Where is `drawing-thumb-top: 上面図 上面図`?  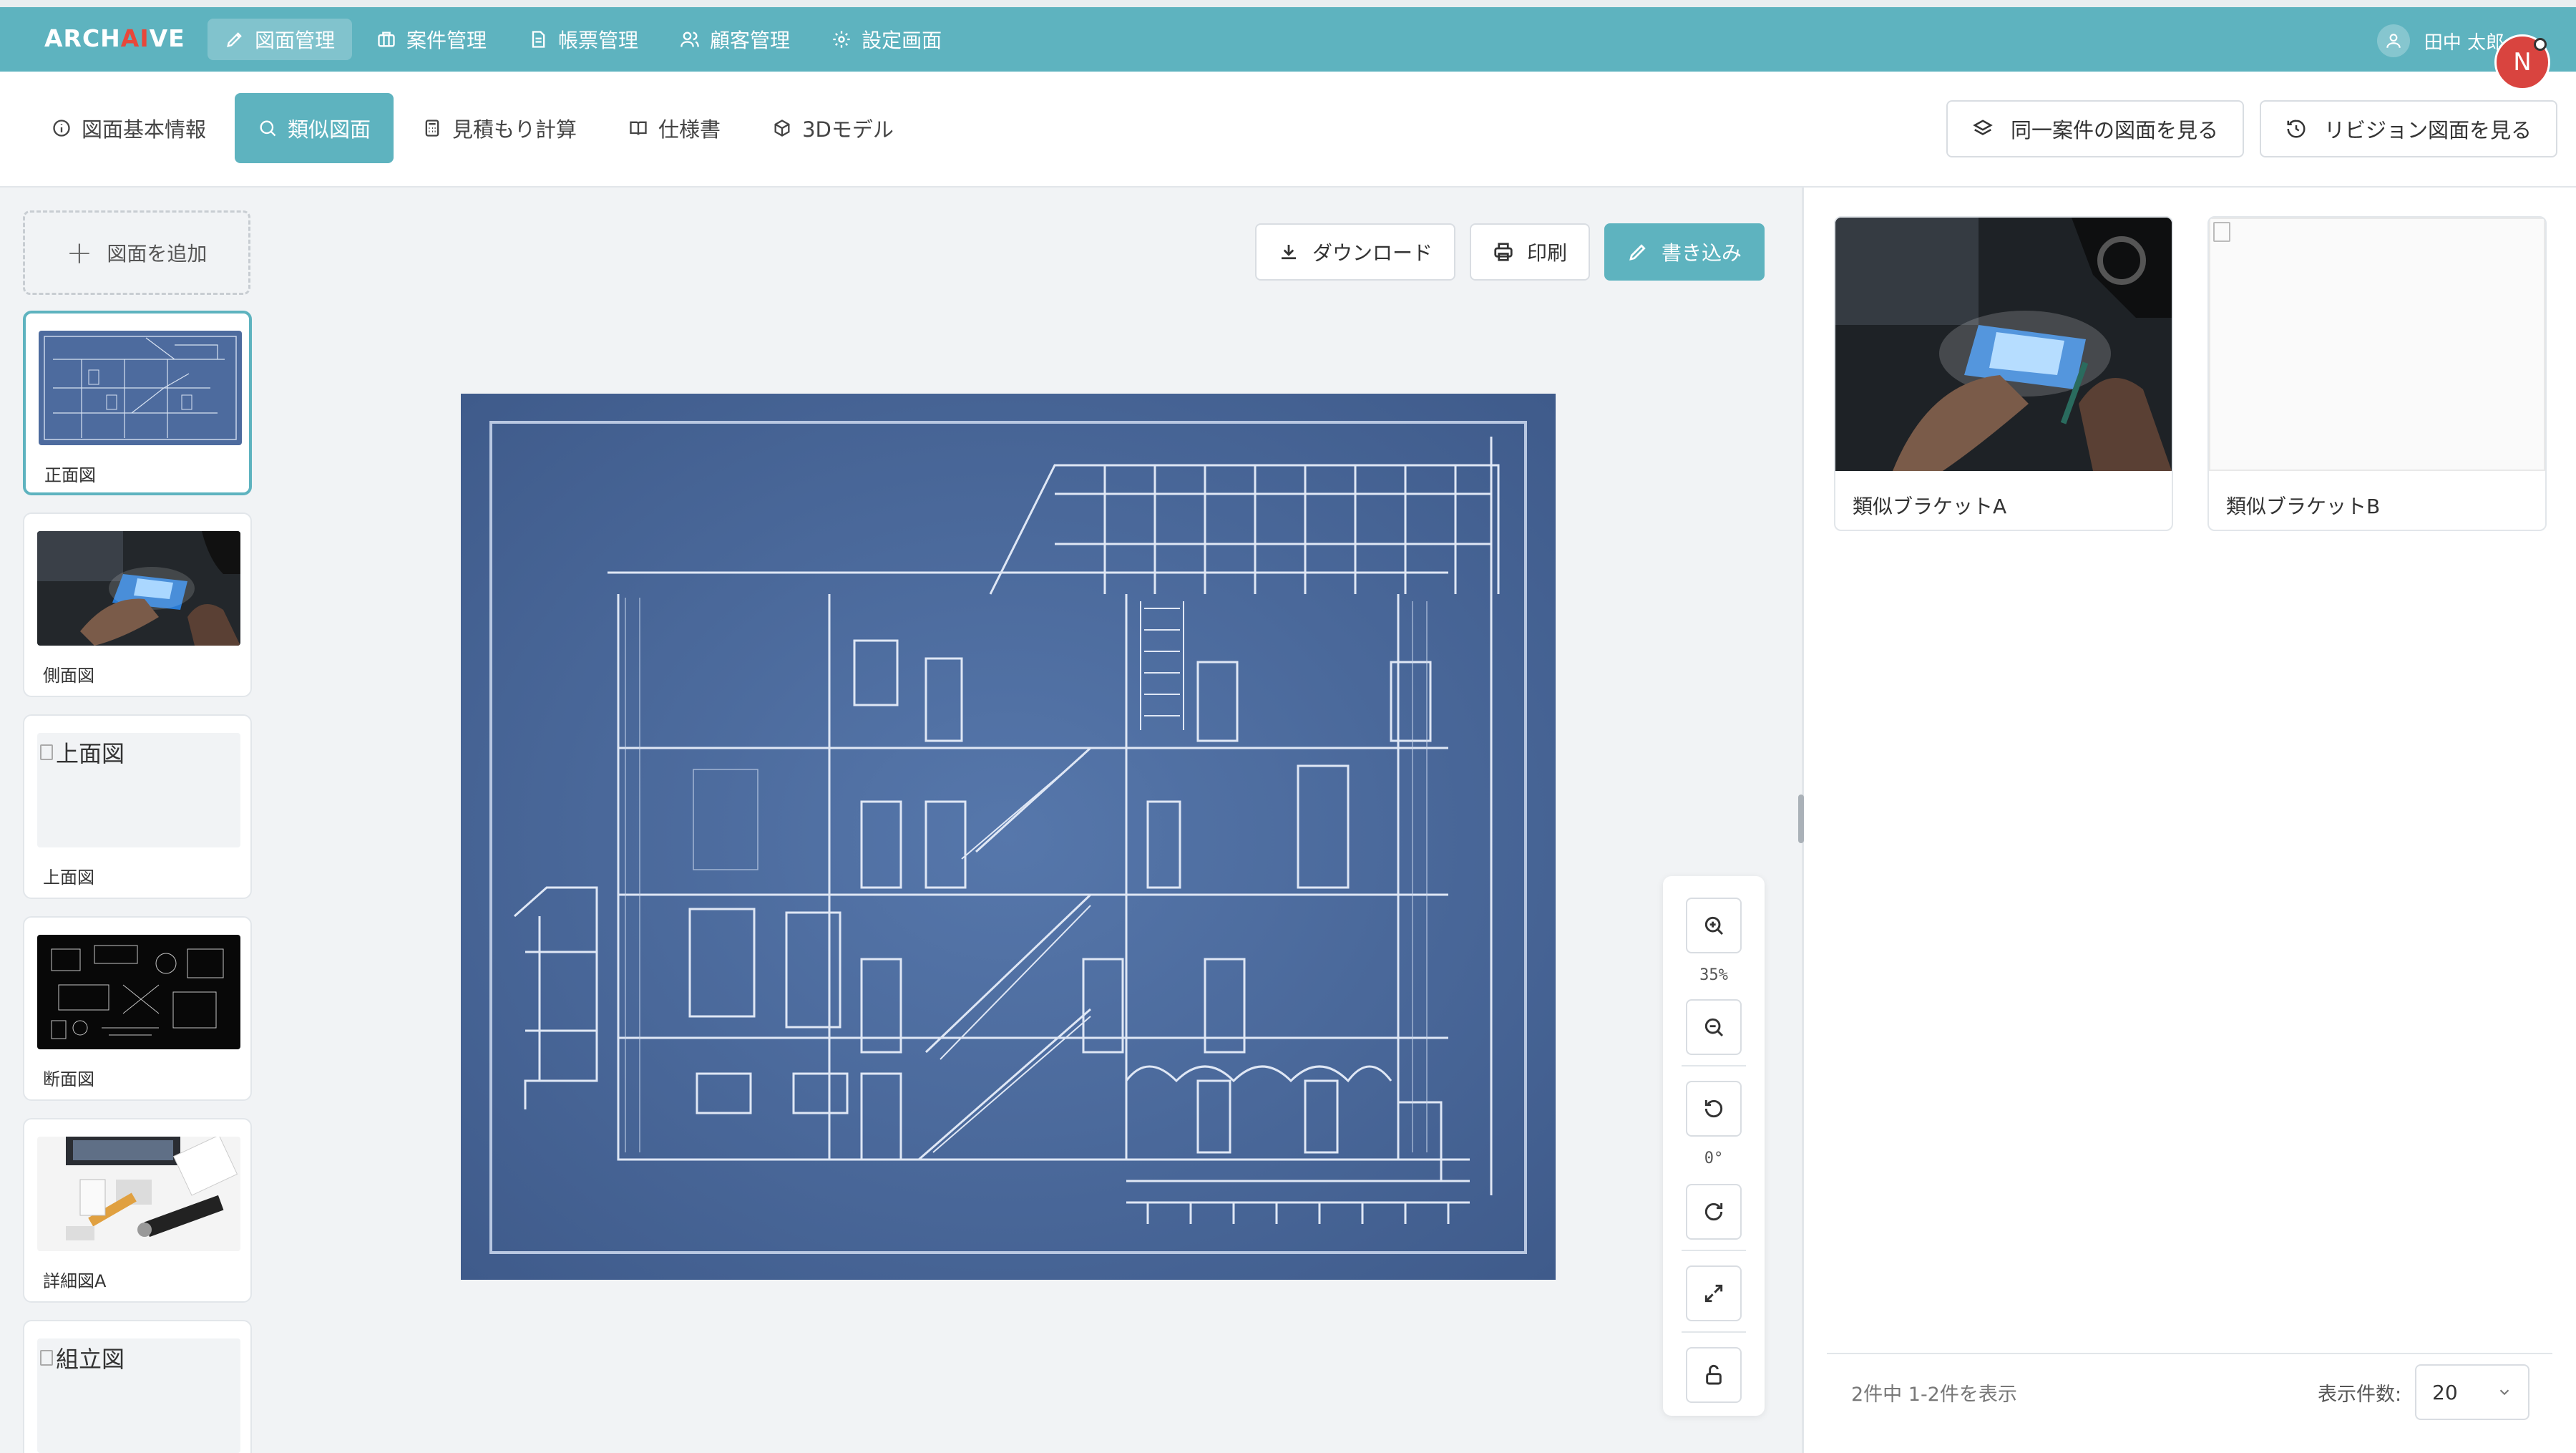 drawing-thumb-top: 上面図 上面図 is located at coordinates (137, 807).